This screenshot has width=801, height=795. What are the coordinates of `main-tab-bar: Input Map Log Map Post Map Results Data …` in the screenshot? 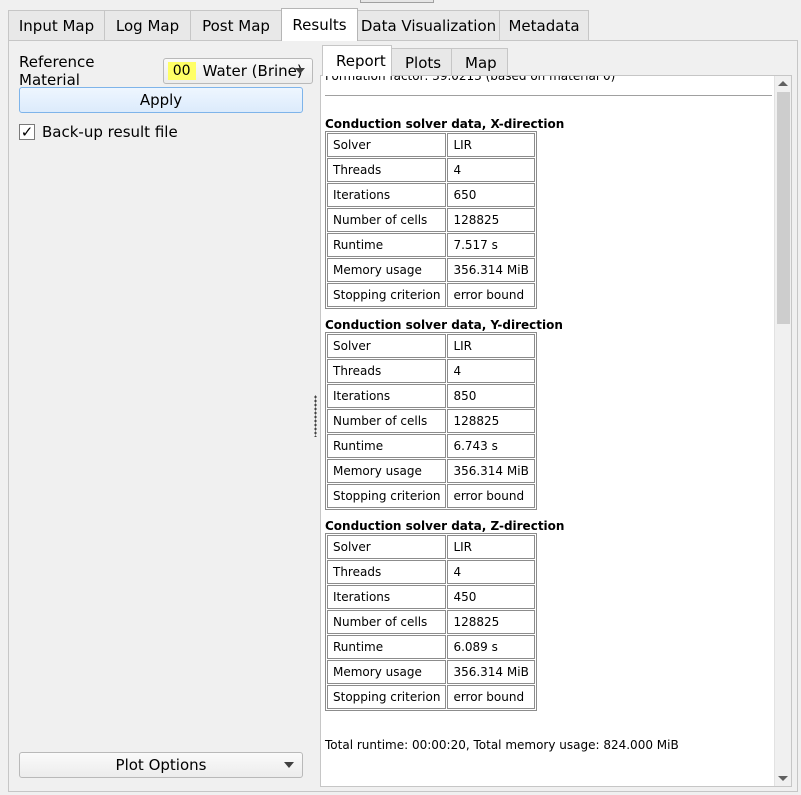 It's located at (298, 24).